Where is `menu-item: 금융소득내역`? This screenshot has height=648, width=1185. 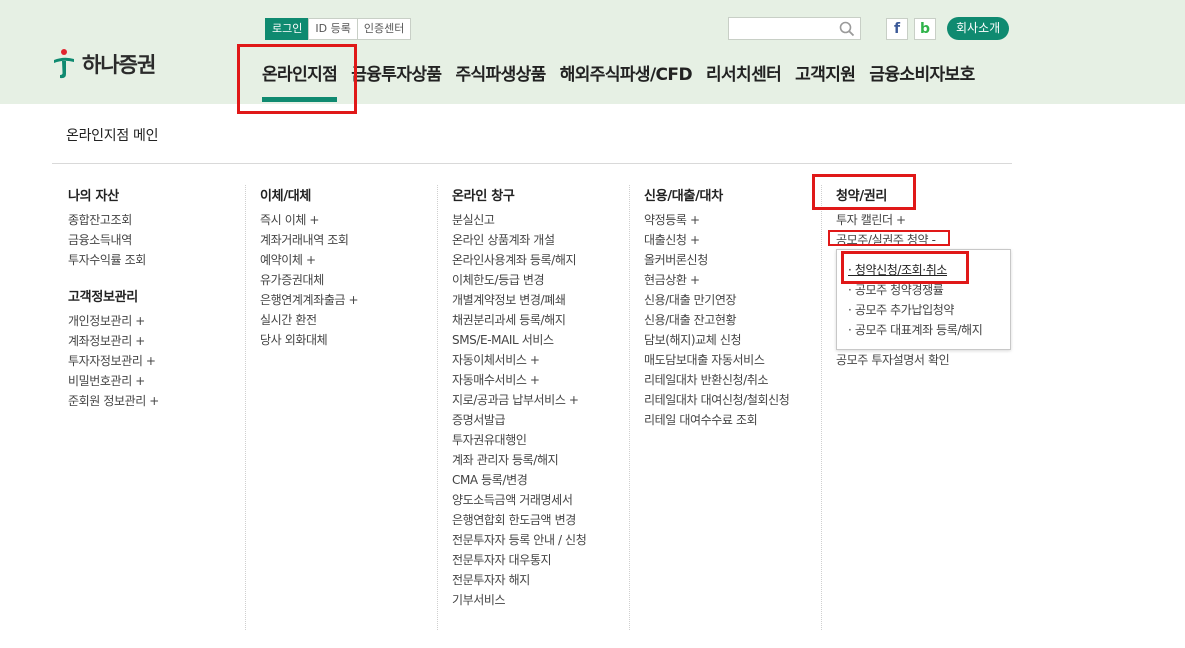 menu-item: 금융소득내역 is located at coordinates (156, 240).